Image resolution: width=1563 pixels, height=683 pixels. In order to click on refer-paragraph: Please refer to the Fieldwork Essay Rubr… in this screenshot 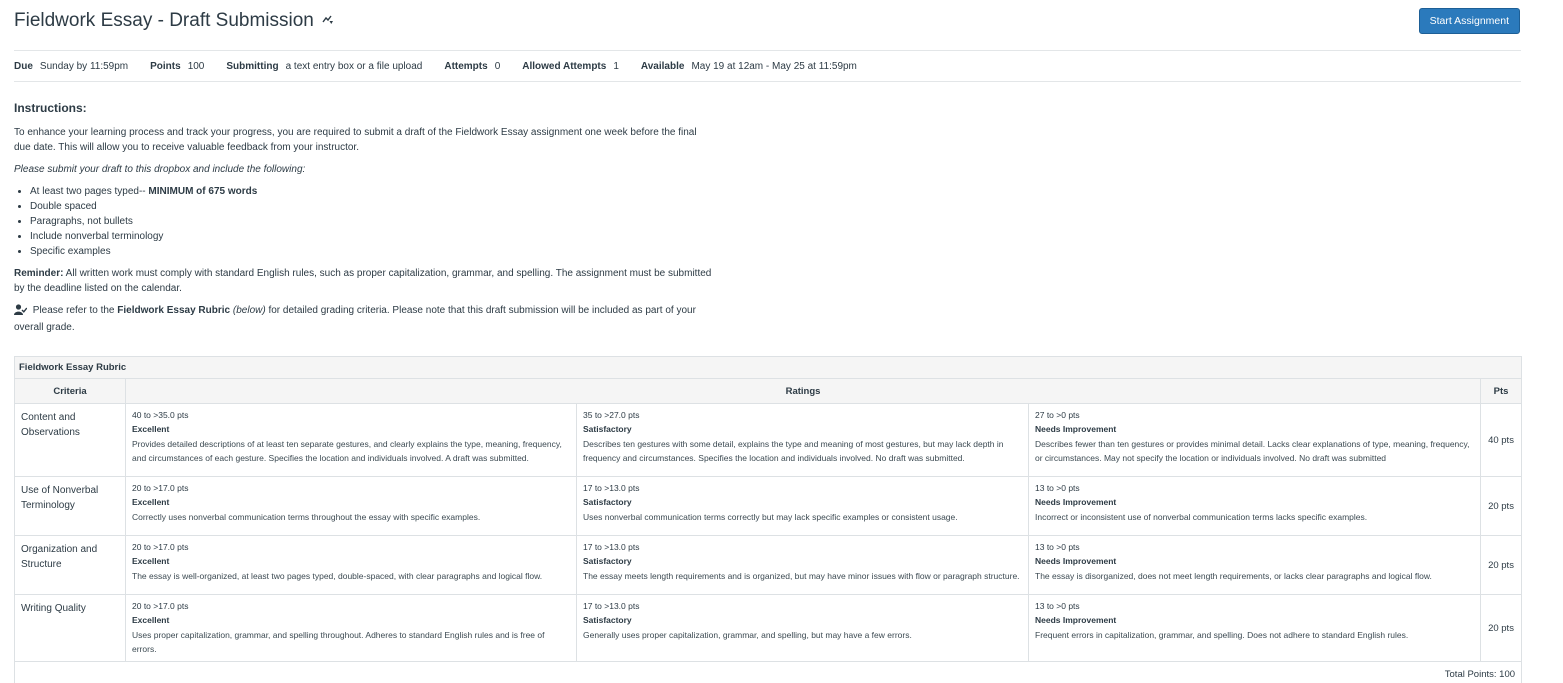, I will do `click(364, 319)`.